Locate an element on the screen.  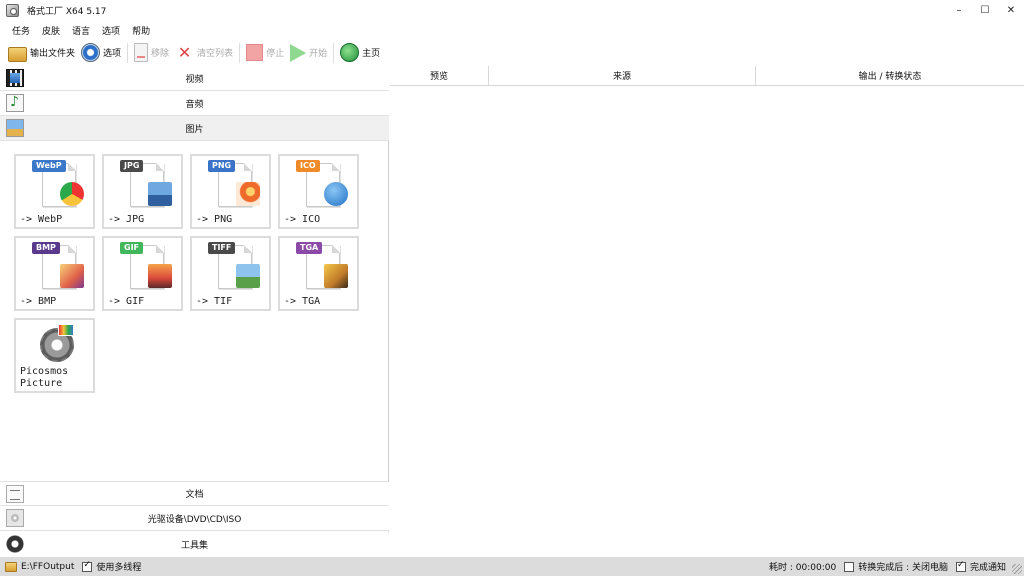
tool-bmp: BMP -> BMP is located at coordinates (54, 273).